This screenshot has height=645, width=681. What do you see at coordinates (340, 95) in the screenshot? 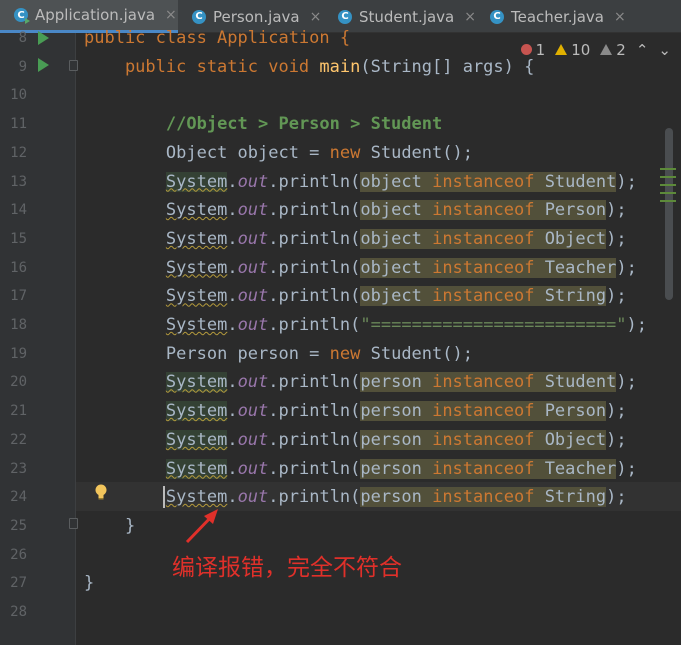
I see `code-line: 10` at bounding box center [340, 95].